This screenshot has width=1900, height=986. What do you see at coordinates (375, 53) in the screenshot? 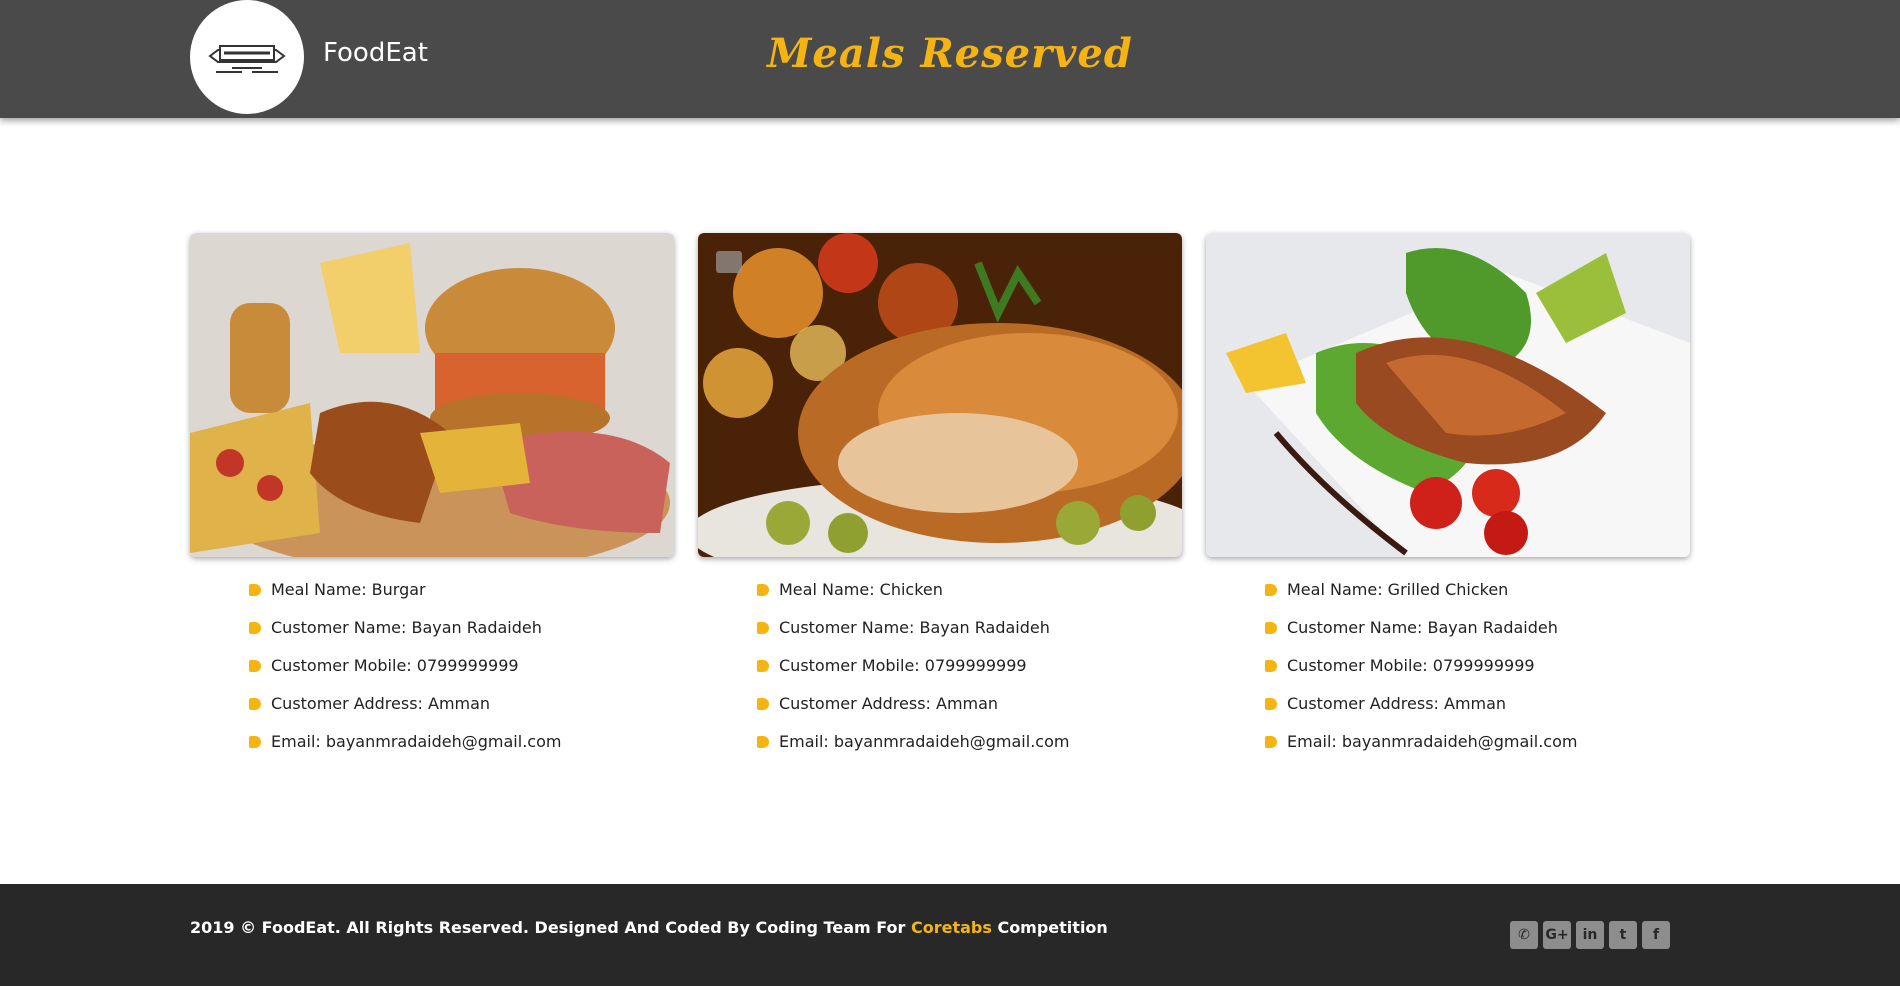
I see `brand-name: FoodEat` at bounding box center [375, 53].